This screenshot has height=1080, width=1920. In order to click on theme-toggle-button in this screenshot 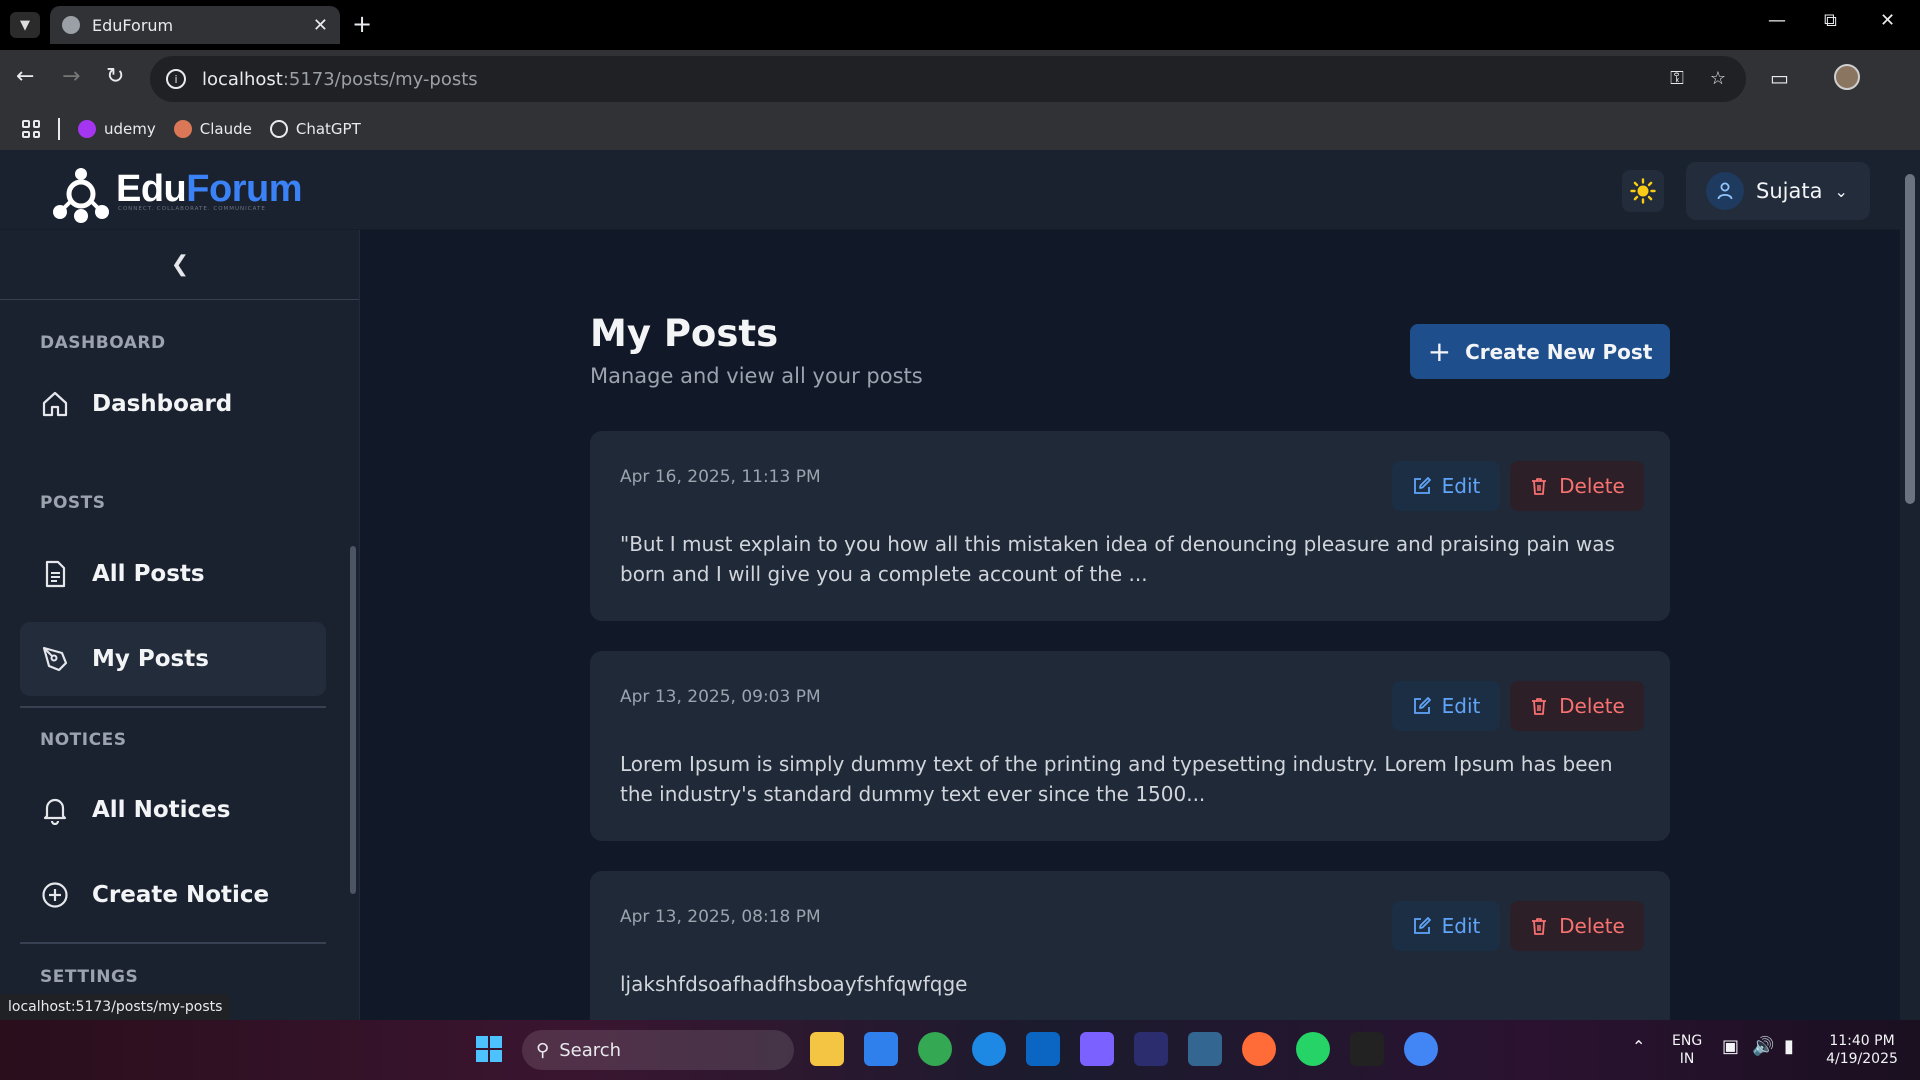, I will do `click(1643, 191)`.